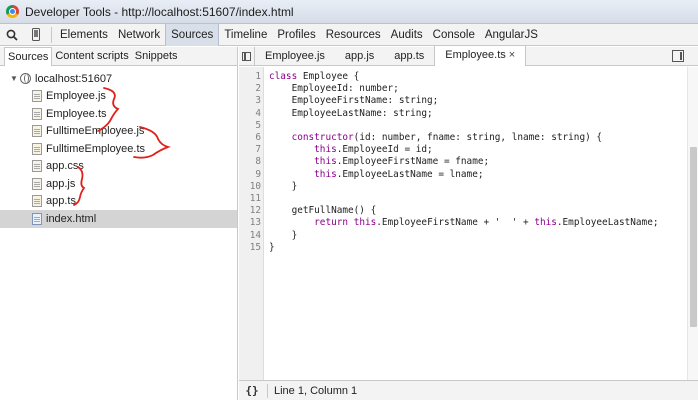 The width and height of the screenshot is (698, 400). Describe the element at coordinates (468, 236) in the screenshot. I see `code-line: 14 }` at that location.